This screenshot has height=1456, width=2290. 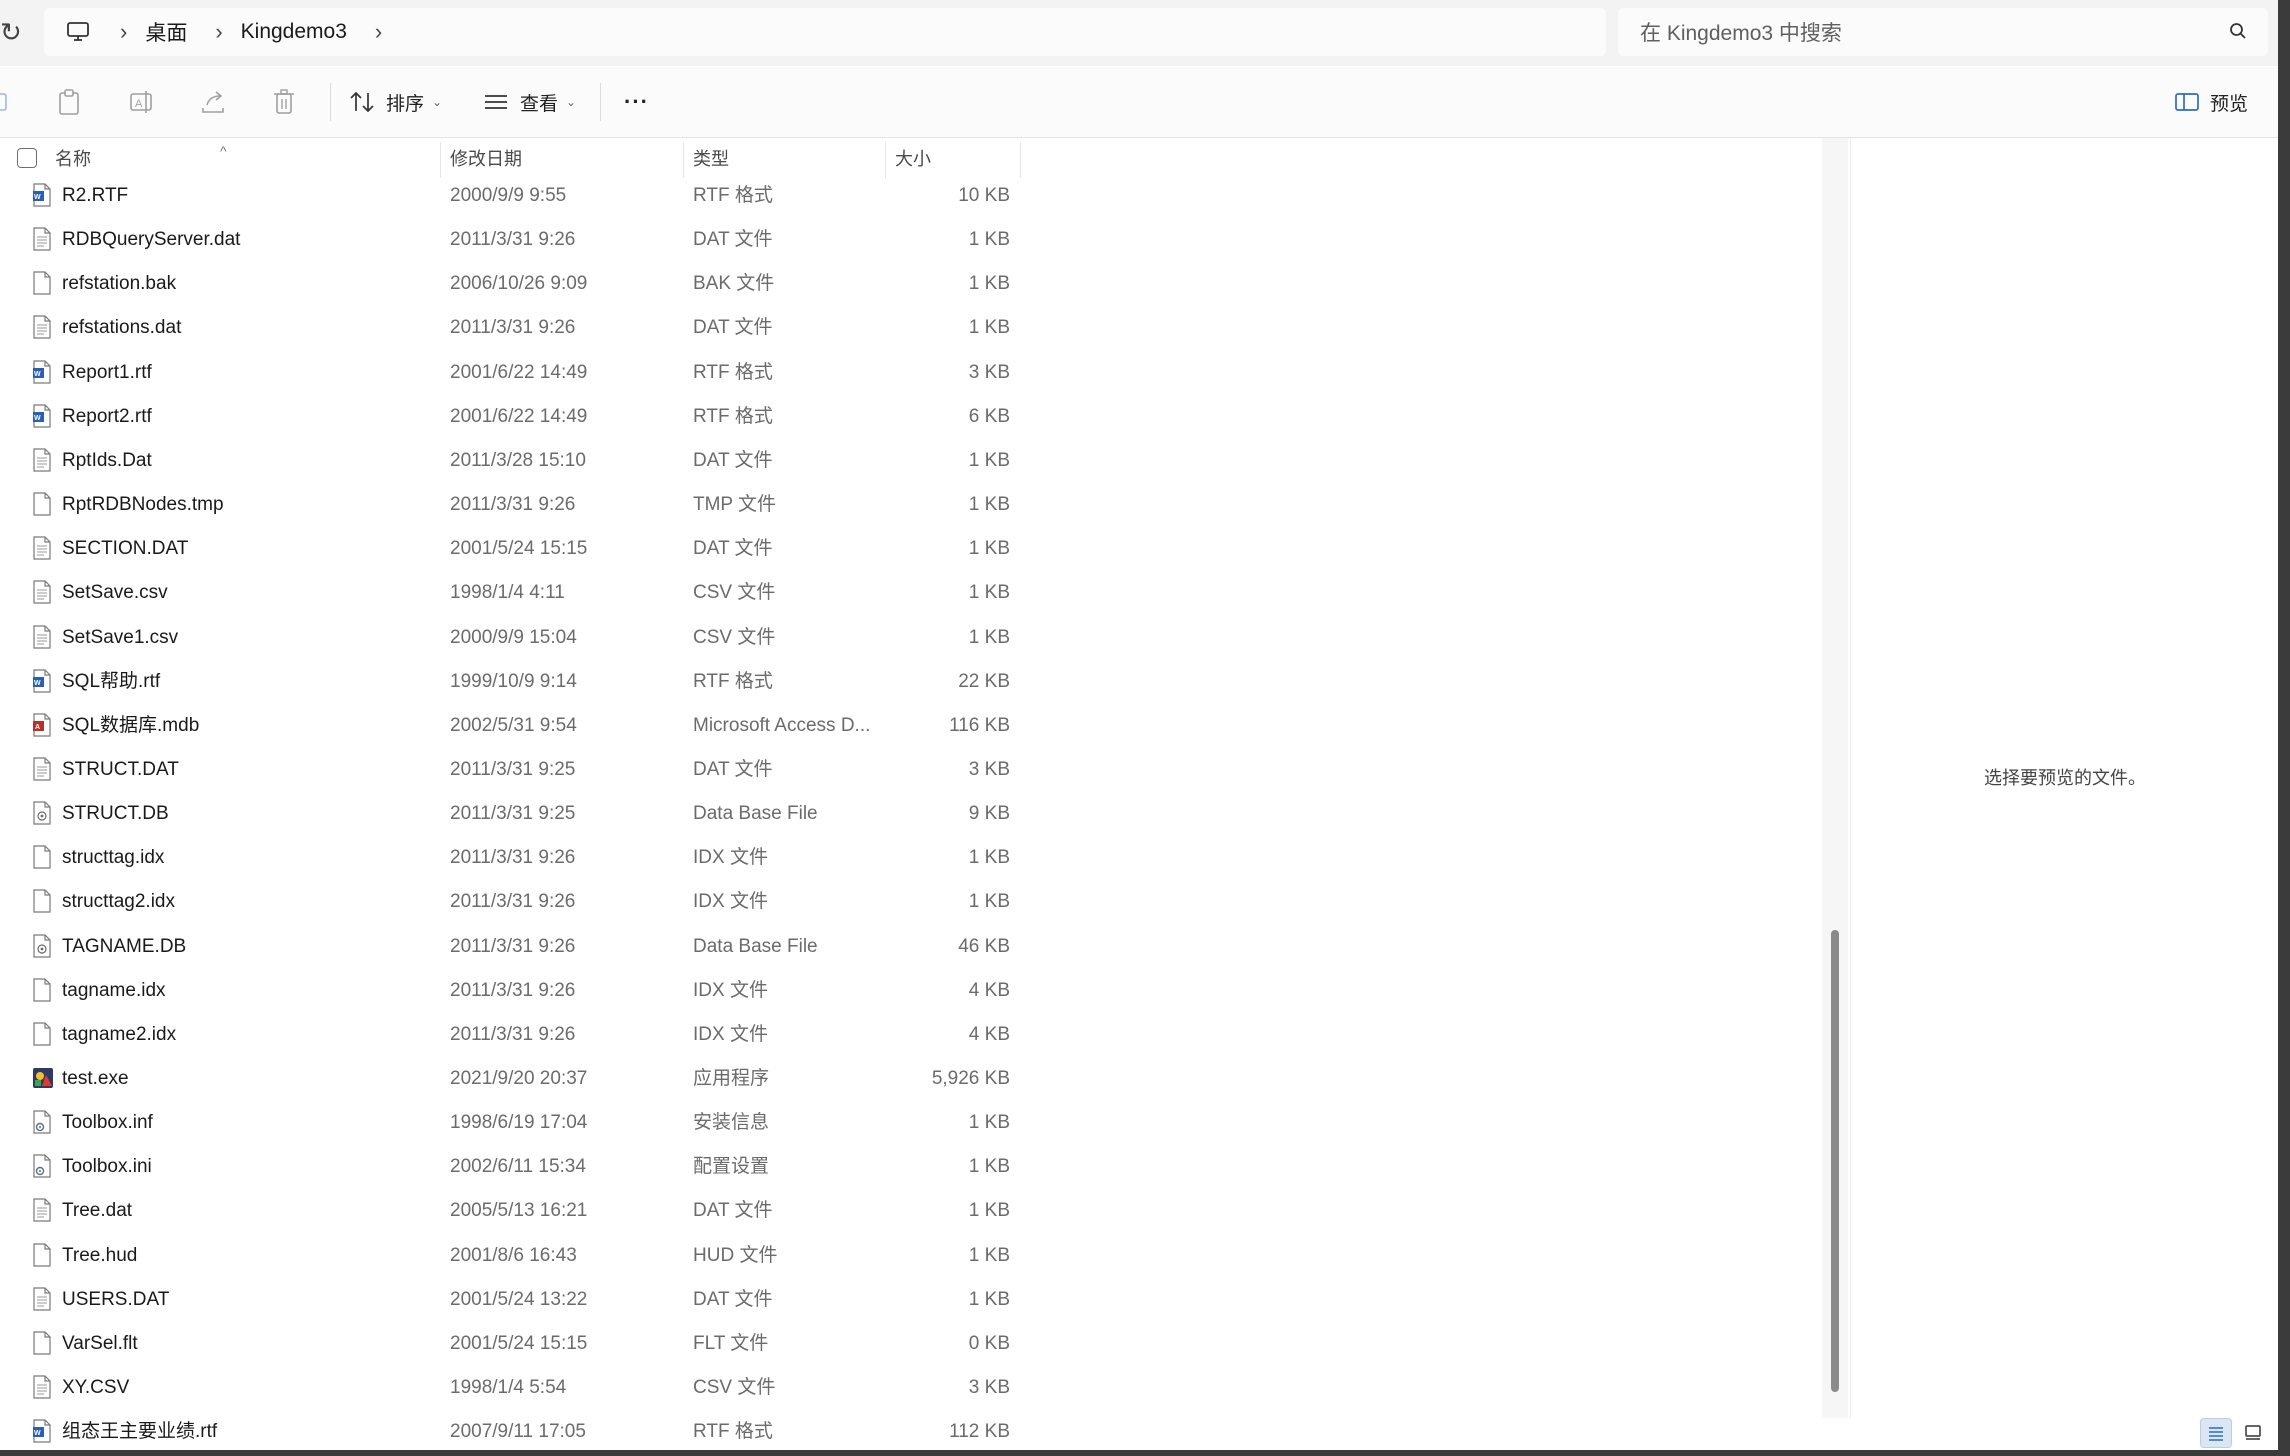 I want to click on file-name: Toolbox.ini, so click(x=107, y=1166).